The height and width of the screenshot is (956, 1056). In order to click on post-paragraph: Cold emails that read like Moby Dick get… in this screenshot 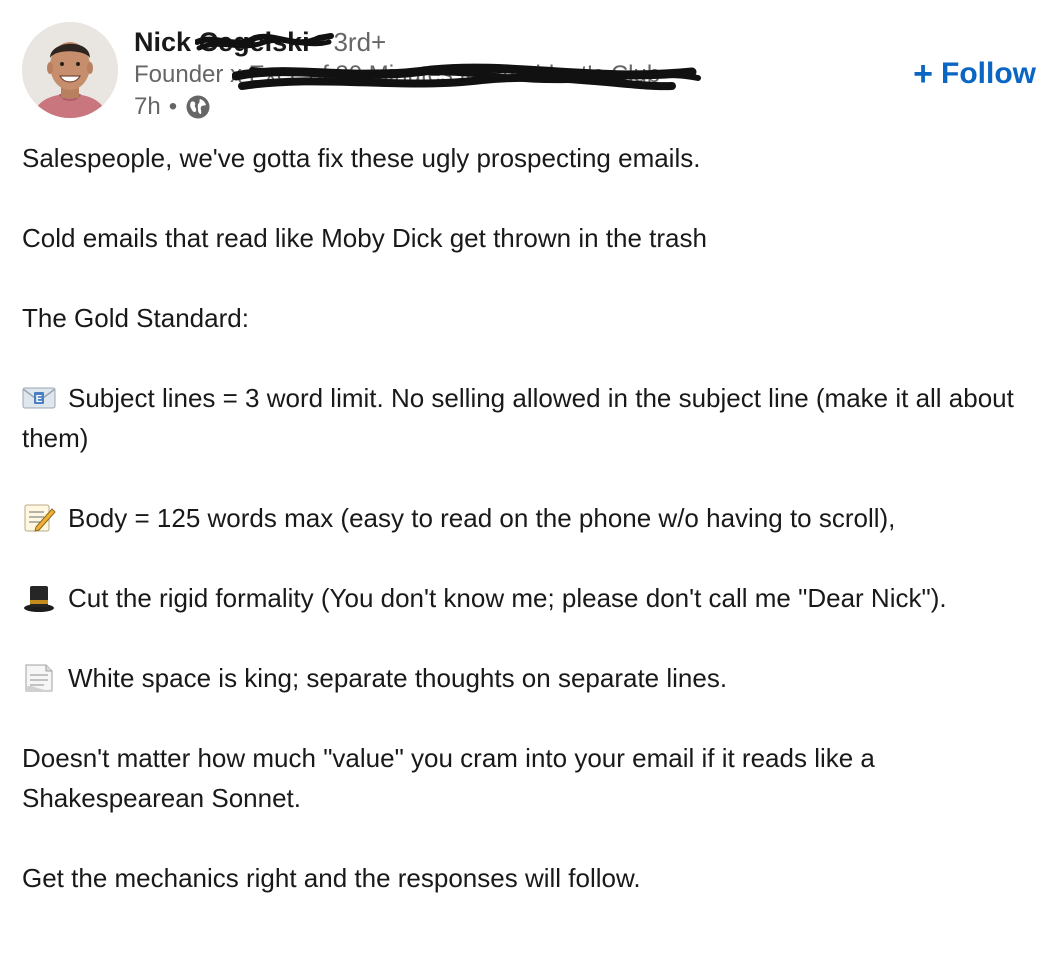, I will do `click(364, 238)`.